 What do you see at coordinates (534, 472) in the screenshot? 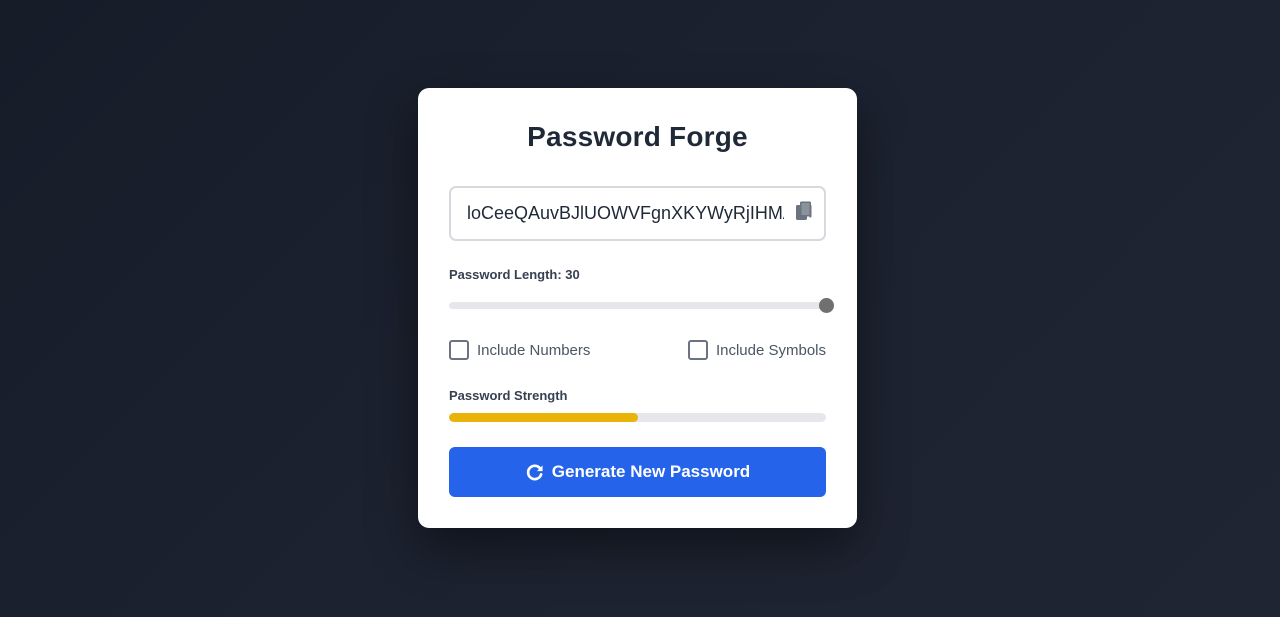
I see `refresh-icon` at bounding box center [534, 472].